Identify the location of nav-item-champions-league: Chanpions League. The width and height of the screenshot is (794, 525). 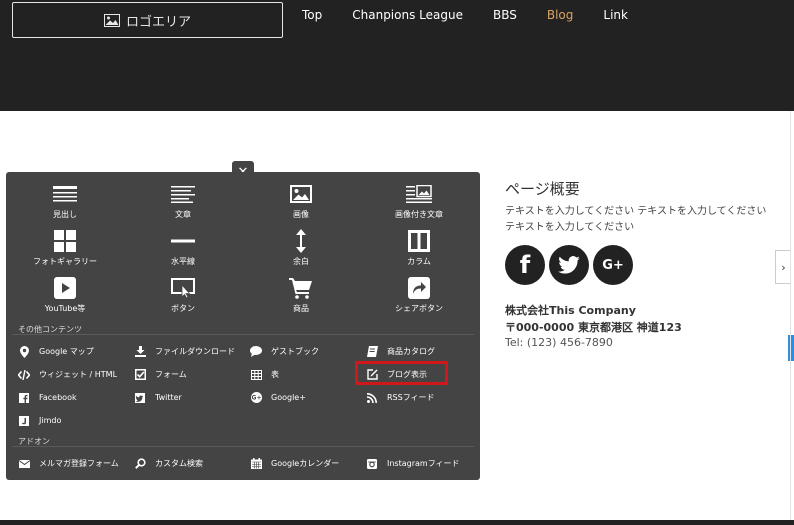
(407, 15).